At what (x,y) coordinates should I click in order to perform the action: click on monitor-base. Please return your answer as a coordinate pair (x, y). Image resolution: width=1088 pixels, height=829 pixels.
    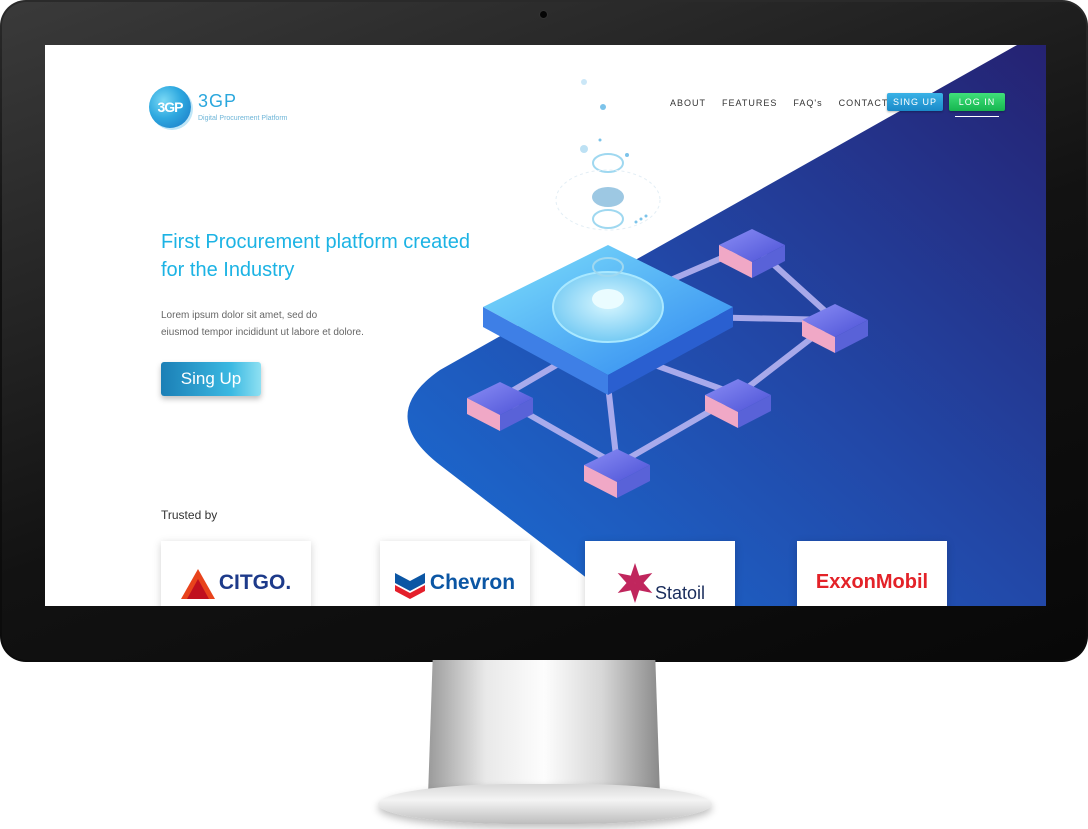
    Looking at the image, I should click on (545, 804).